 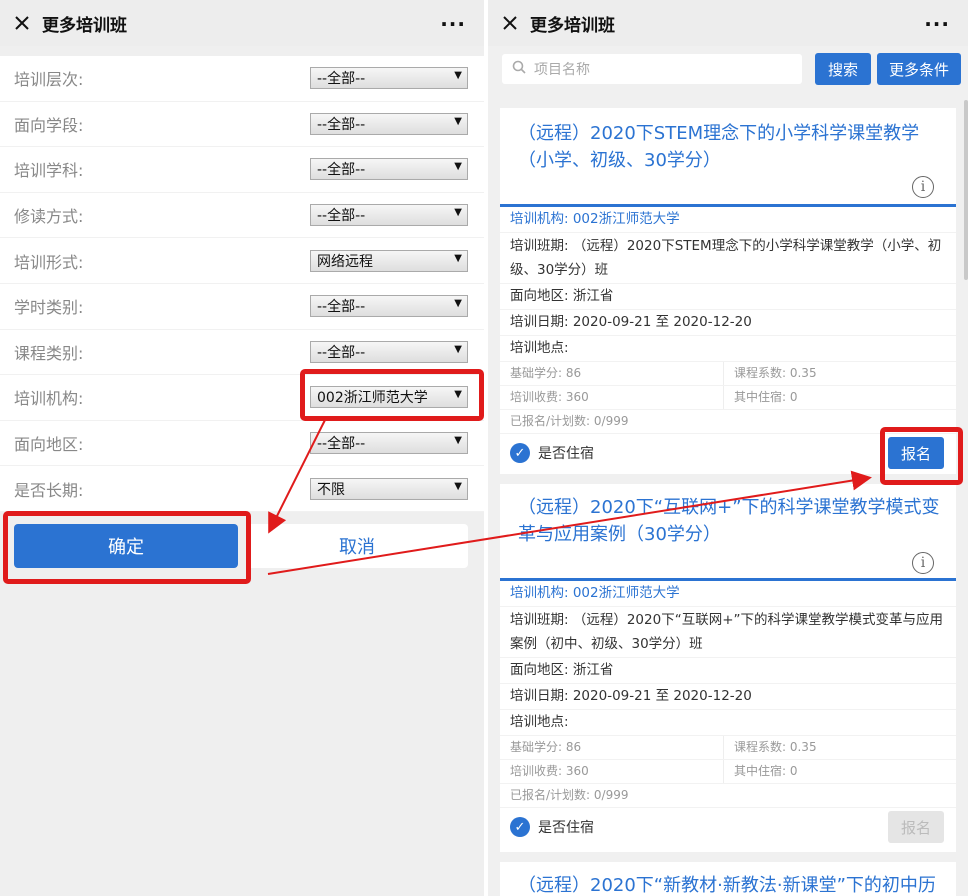 What do you see at coordinates (728, 531) in the screenshot?
I see `course-title: （远程）2020下“互联网+”下的科学课堂教学模式变革与应用案例（30学分）` at bounding box center [728, 531].